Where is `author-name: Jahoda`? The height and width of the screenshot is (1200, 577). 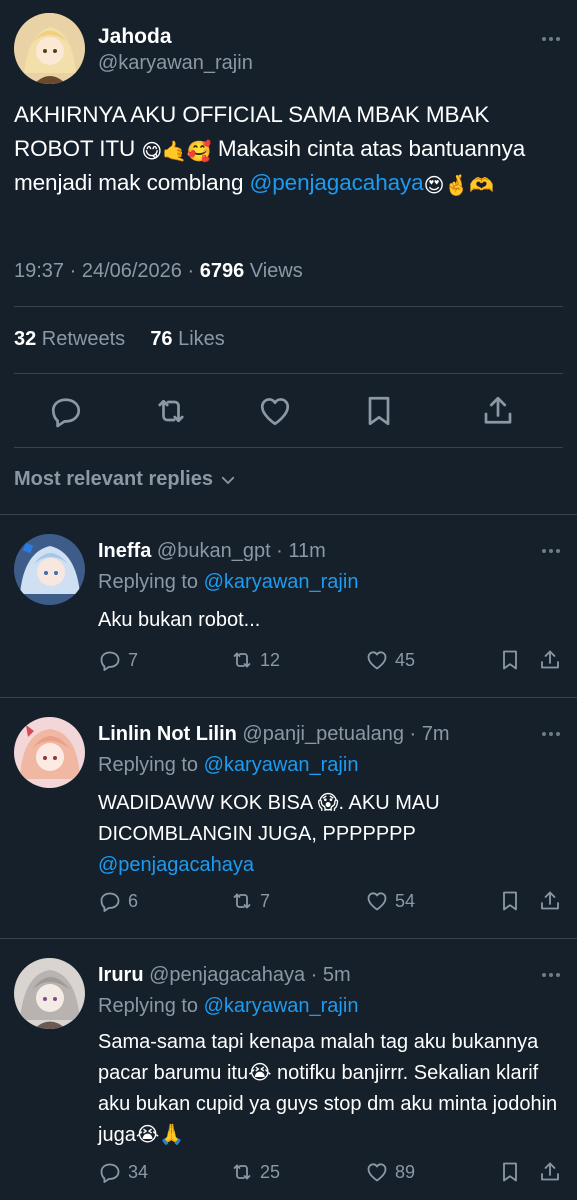
author-name: Jahoda is located at coordinates (135, 37).